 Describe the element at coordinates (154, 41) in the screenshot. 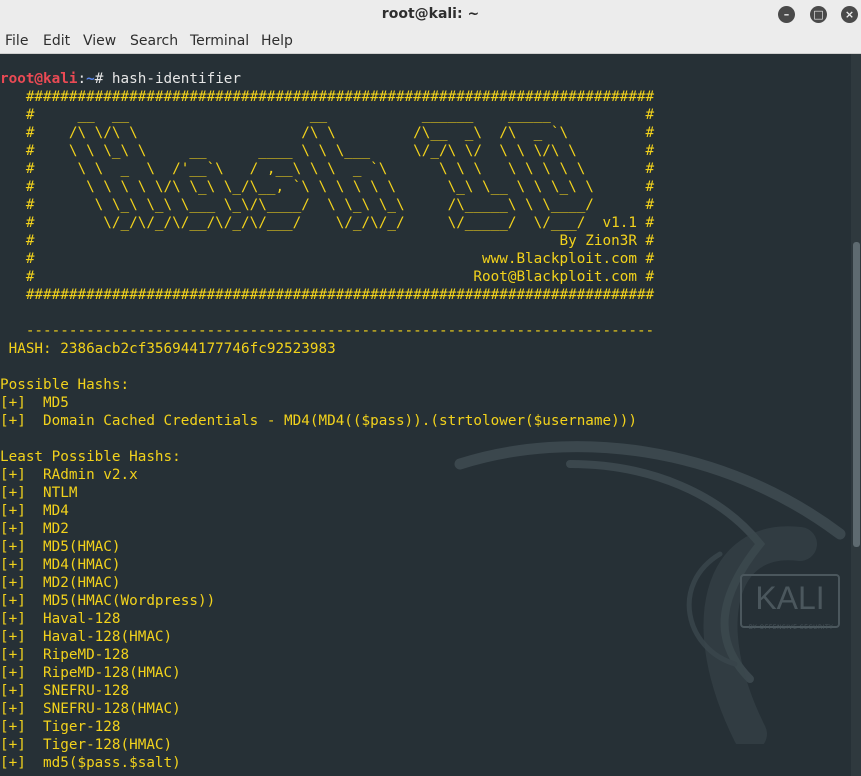

I see `menu-search: Search` at that location.